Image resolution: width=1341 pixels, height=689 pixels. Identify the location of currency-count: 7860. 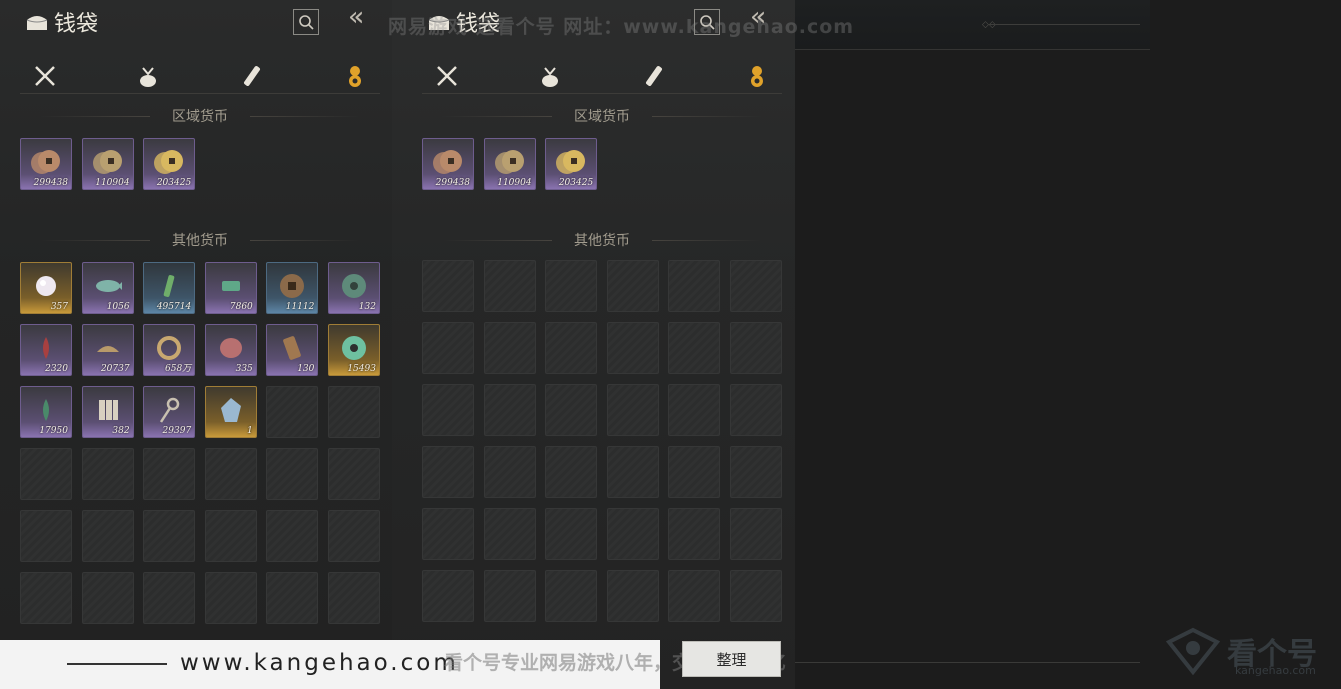
(241, 307).